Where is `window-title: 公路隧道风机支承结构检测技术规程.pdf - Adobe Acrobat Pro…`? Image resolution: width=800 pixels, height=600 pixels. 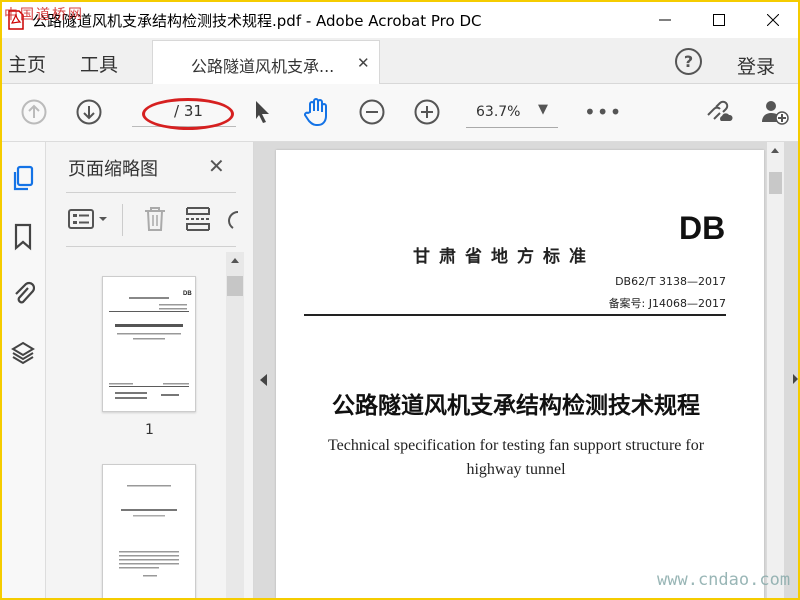 window-title: 公路隧道风机支承结构检测技术规程.pdf - Adobe Acrobat Pro… is located at coordinates (257, 21).